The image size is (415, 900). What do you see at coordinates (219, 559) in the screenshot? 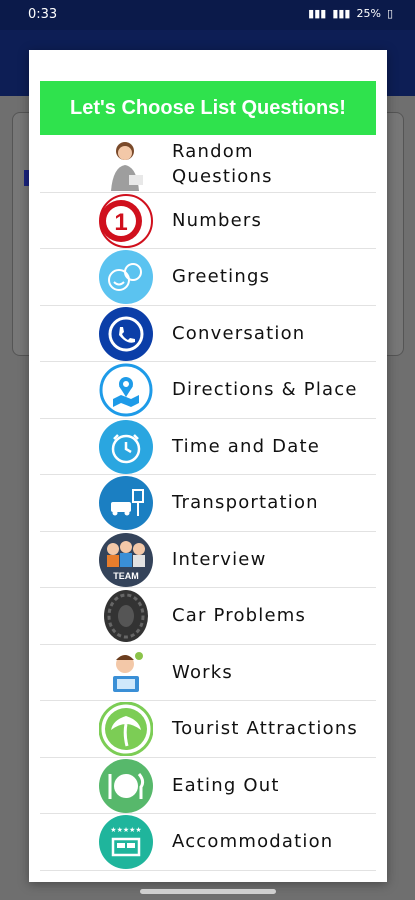
I see `item-label: Interview` at bounding box center [219, 559].